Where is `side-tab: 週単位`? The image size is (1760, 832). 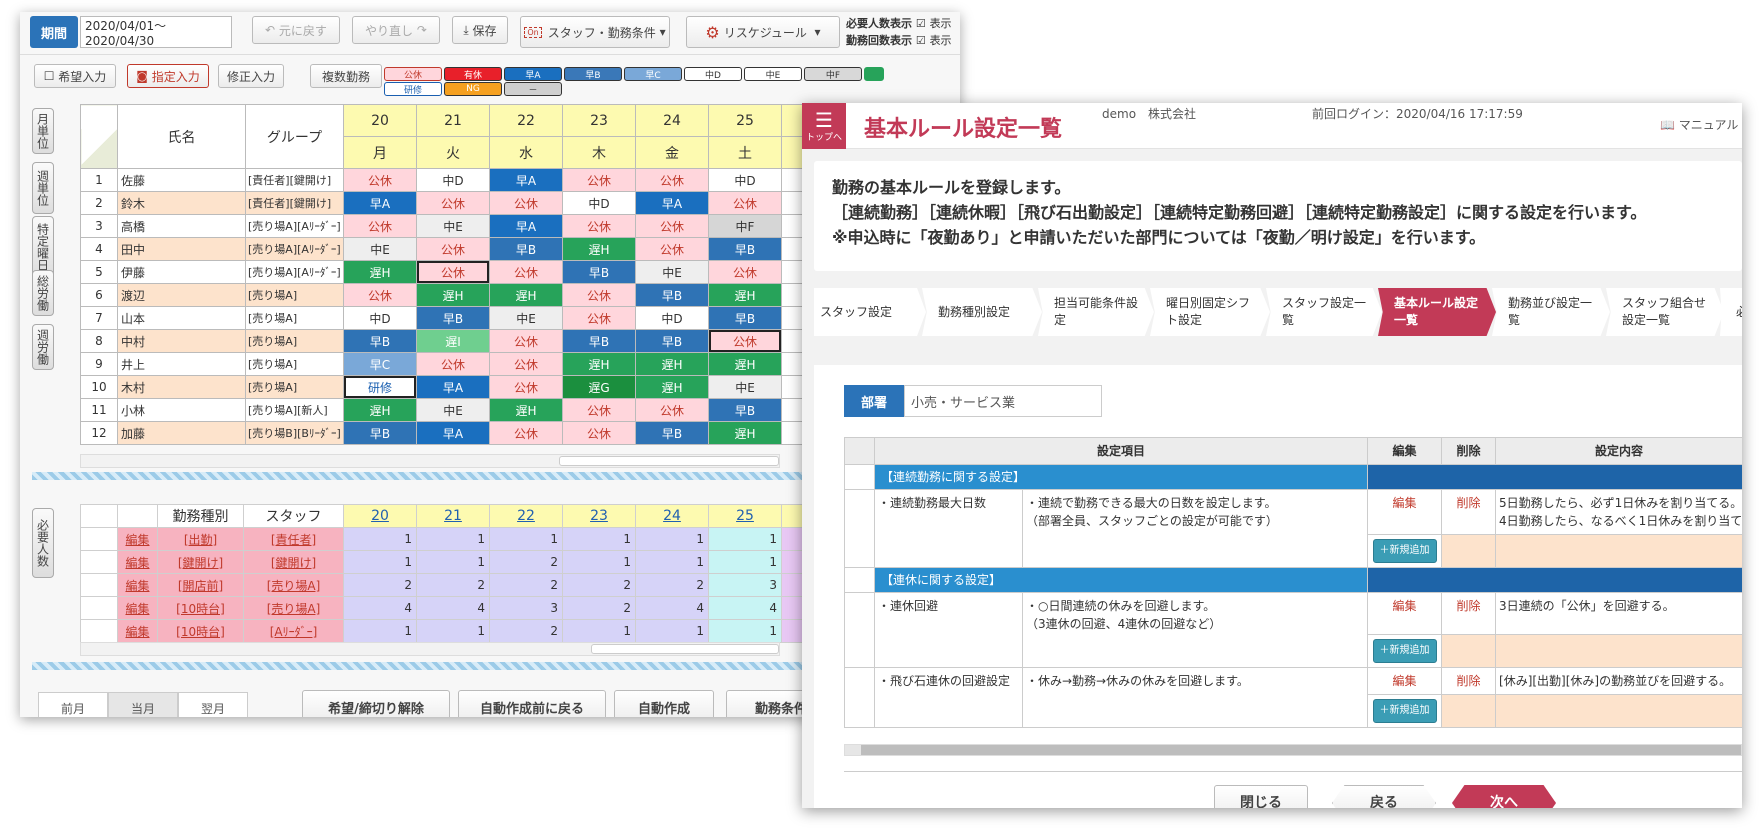 side-tab: 週単位 is located at coordinates (43, 188).